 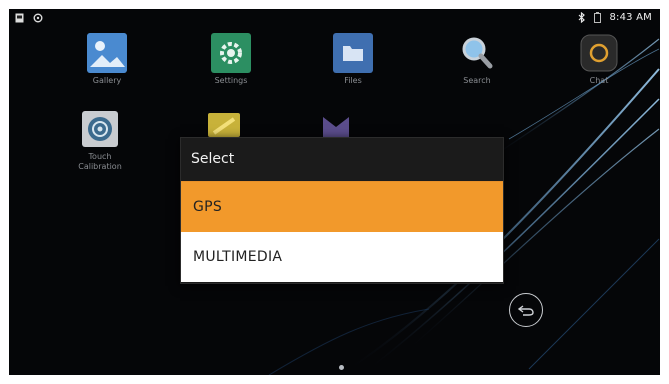 I want to click on app-search: Search, so click(x=477, y=59).